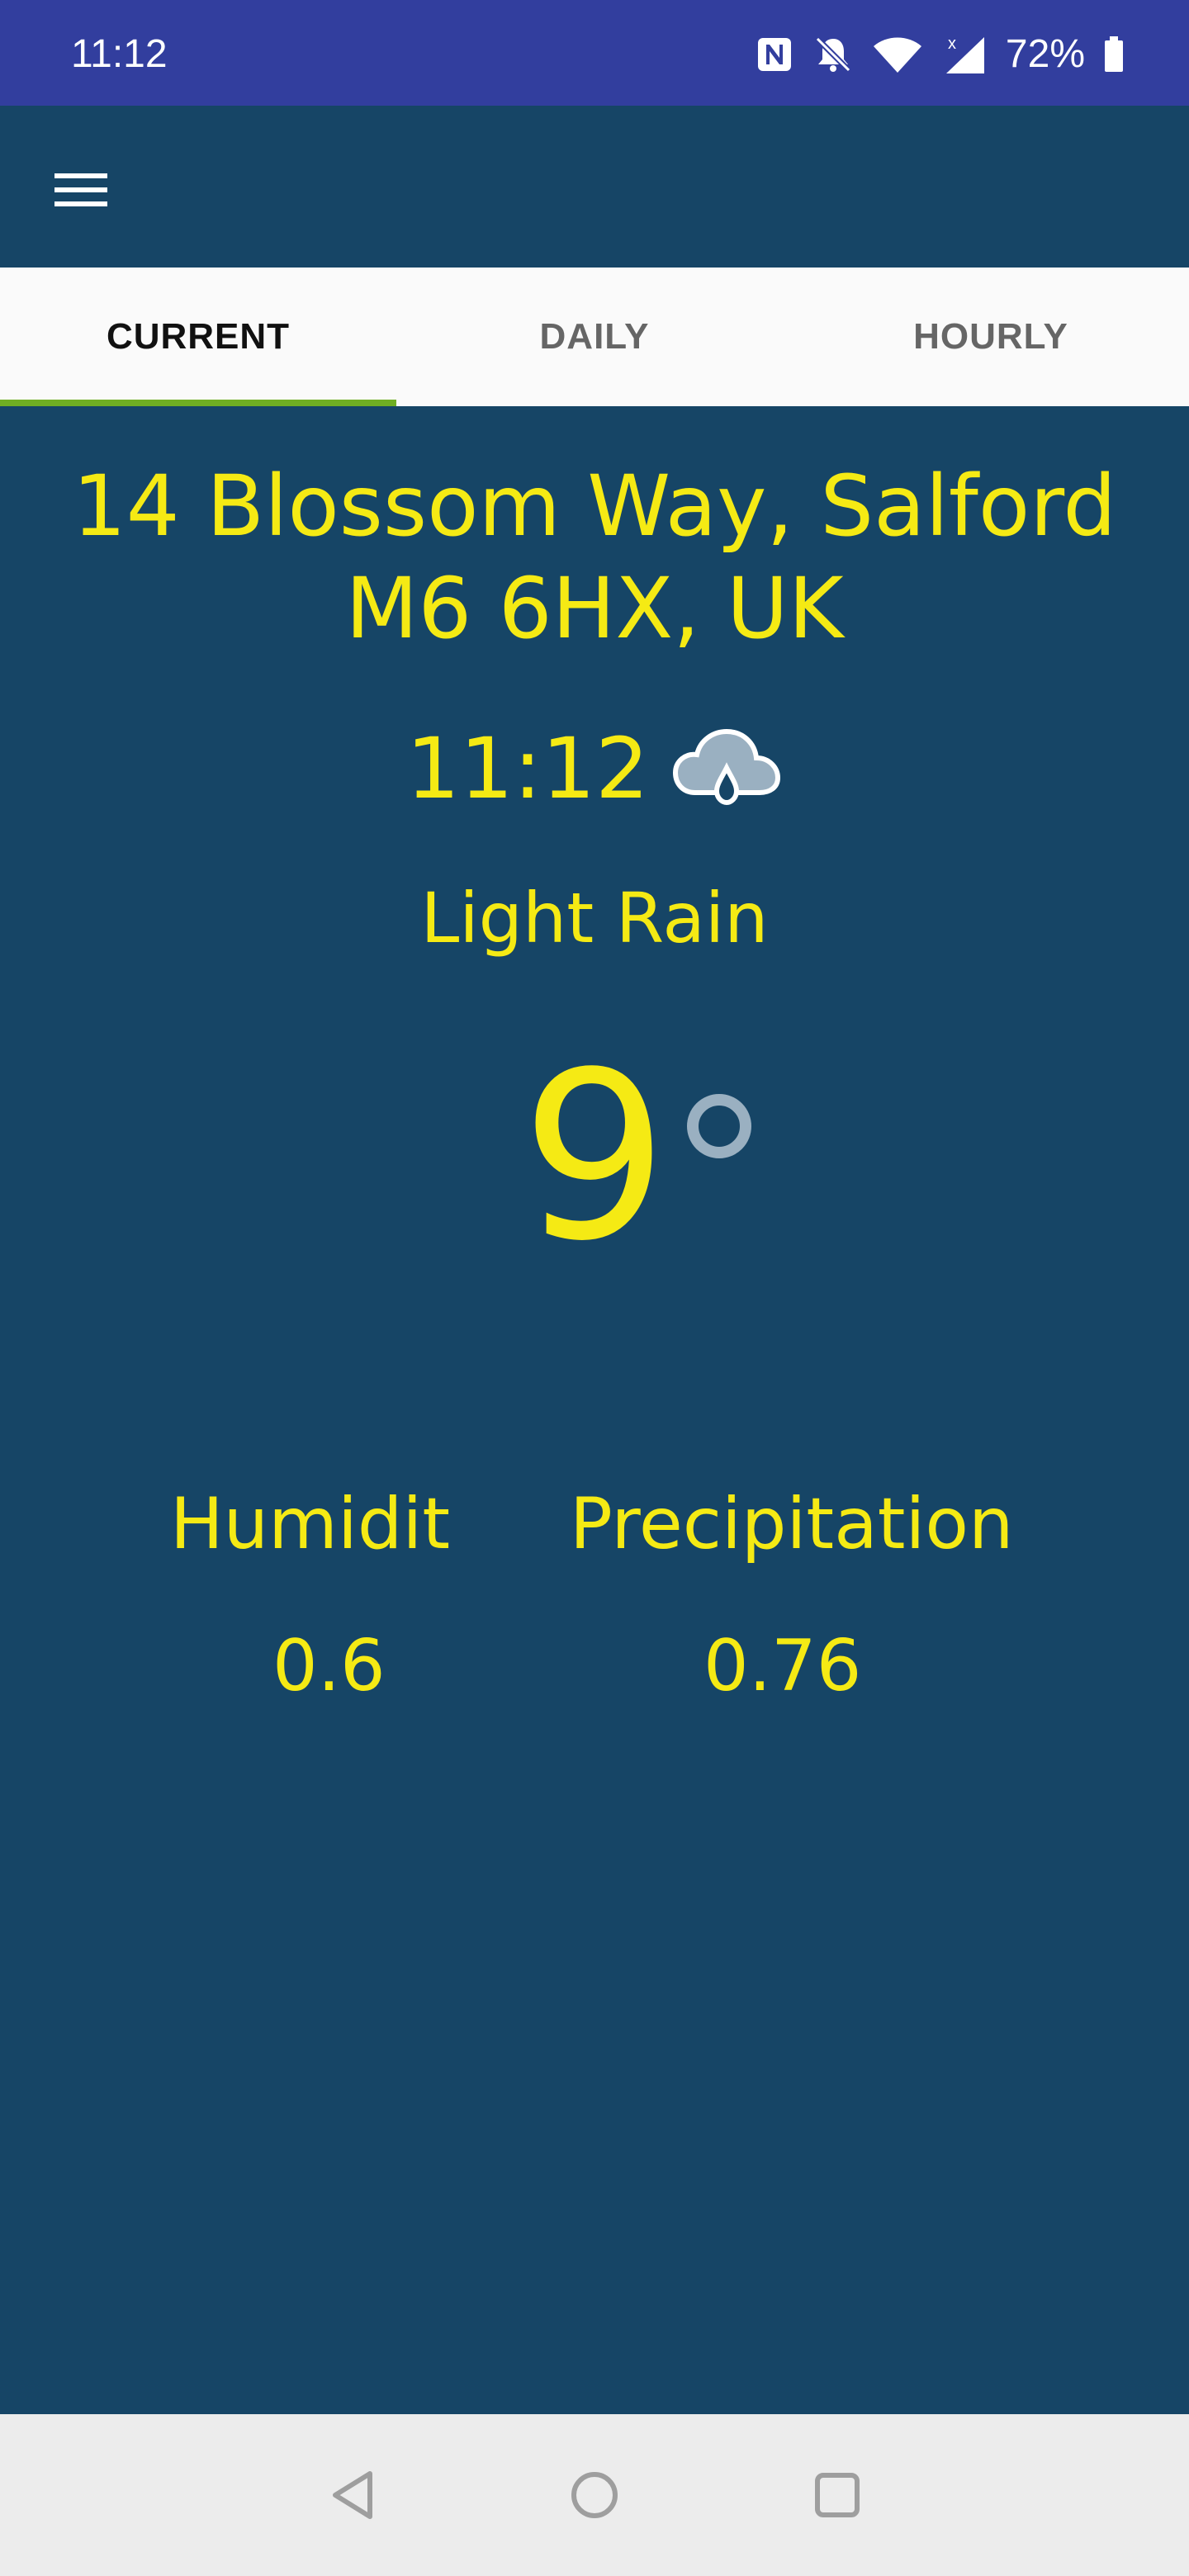  Describe the element at coordinates (774, 54) in the screenshot. I see `nfc-icon` at that location.